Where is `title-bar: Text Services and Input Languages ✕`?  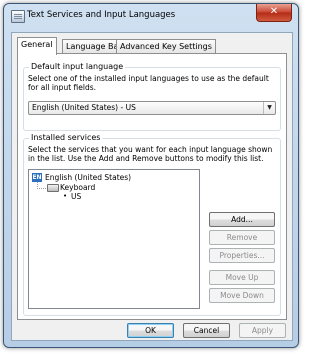 title-bar: Text Services and Input Languages ✕ is located at coordinates (151, 16).